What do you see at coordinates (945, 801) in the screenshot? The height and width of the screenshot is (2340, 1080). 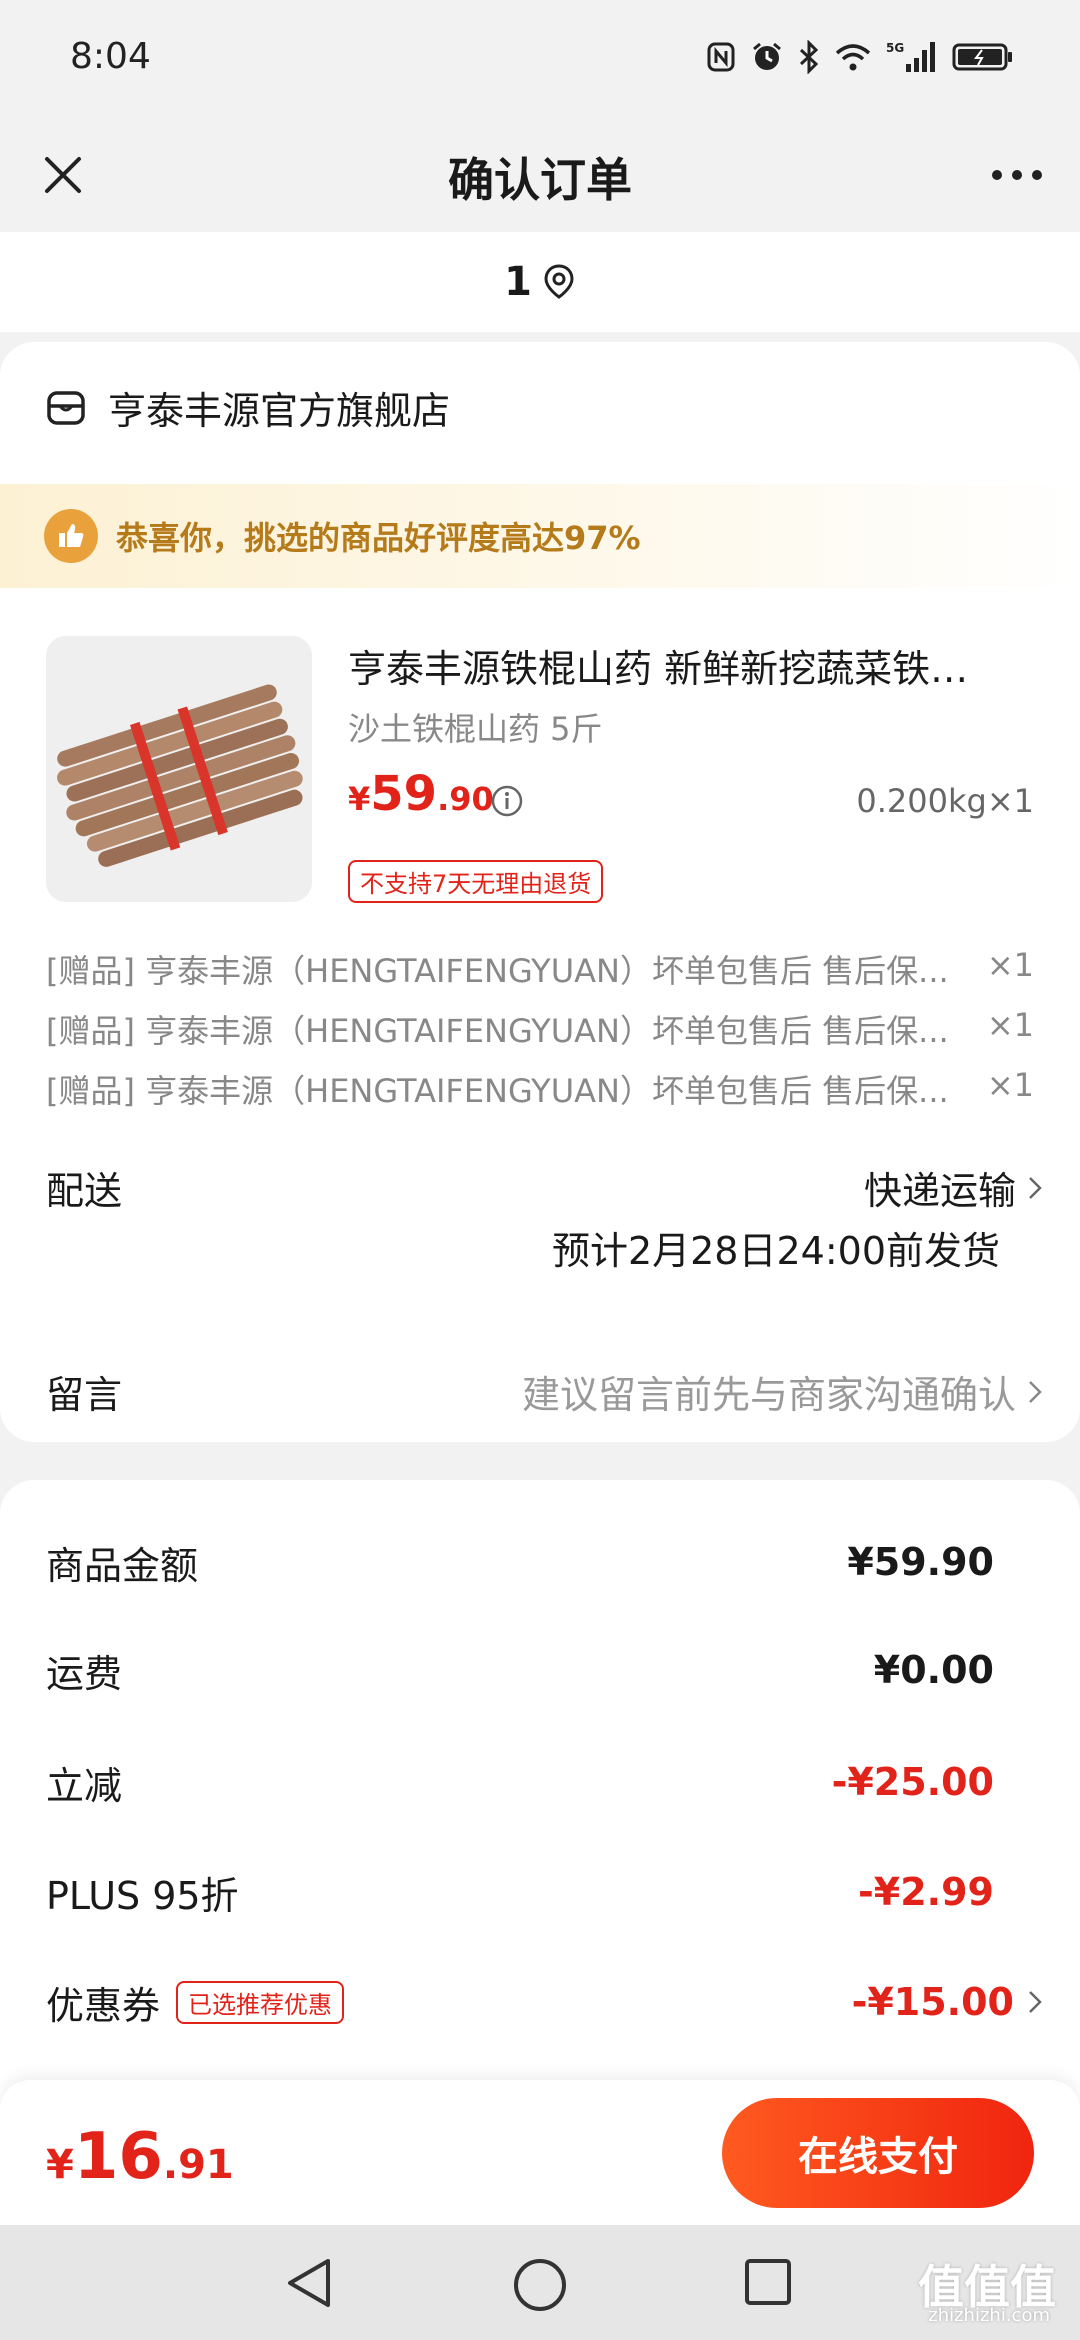 I see `weight-quantity: 0.200kg×1` at bounding box center [945, 801].